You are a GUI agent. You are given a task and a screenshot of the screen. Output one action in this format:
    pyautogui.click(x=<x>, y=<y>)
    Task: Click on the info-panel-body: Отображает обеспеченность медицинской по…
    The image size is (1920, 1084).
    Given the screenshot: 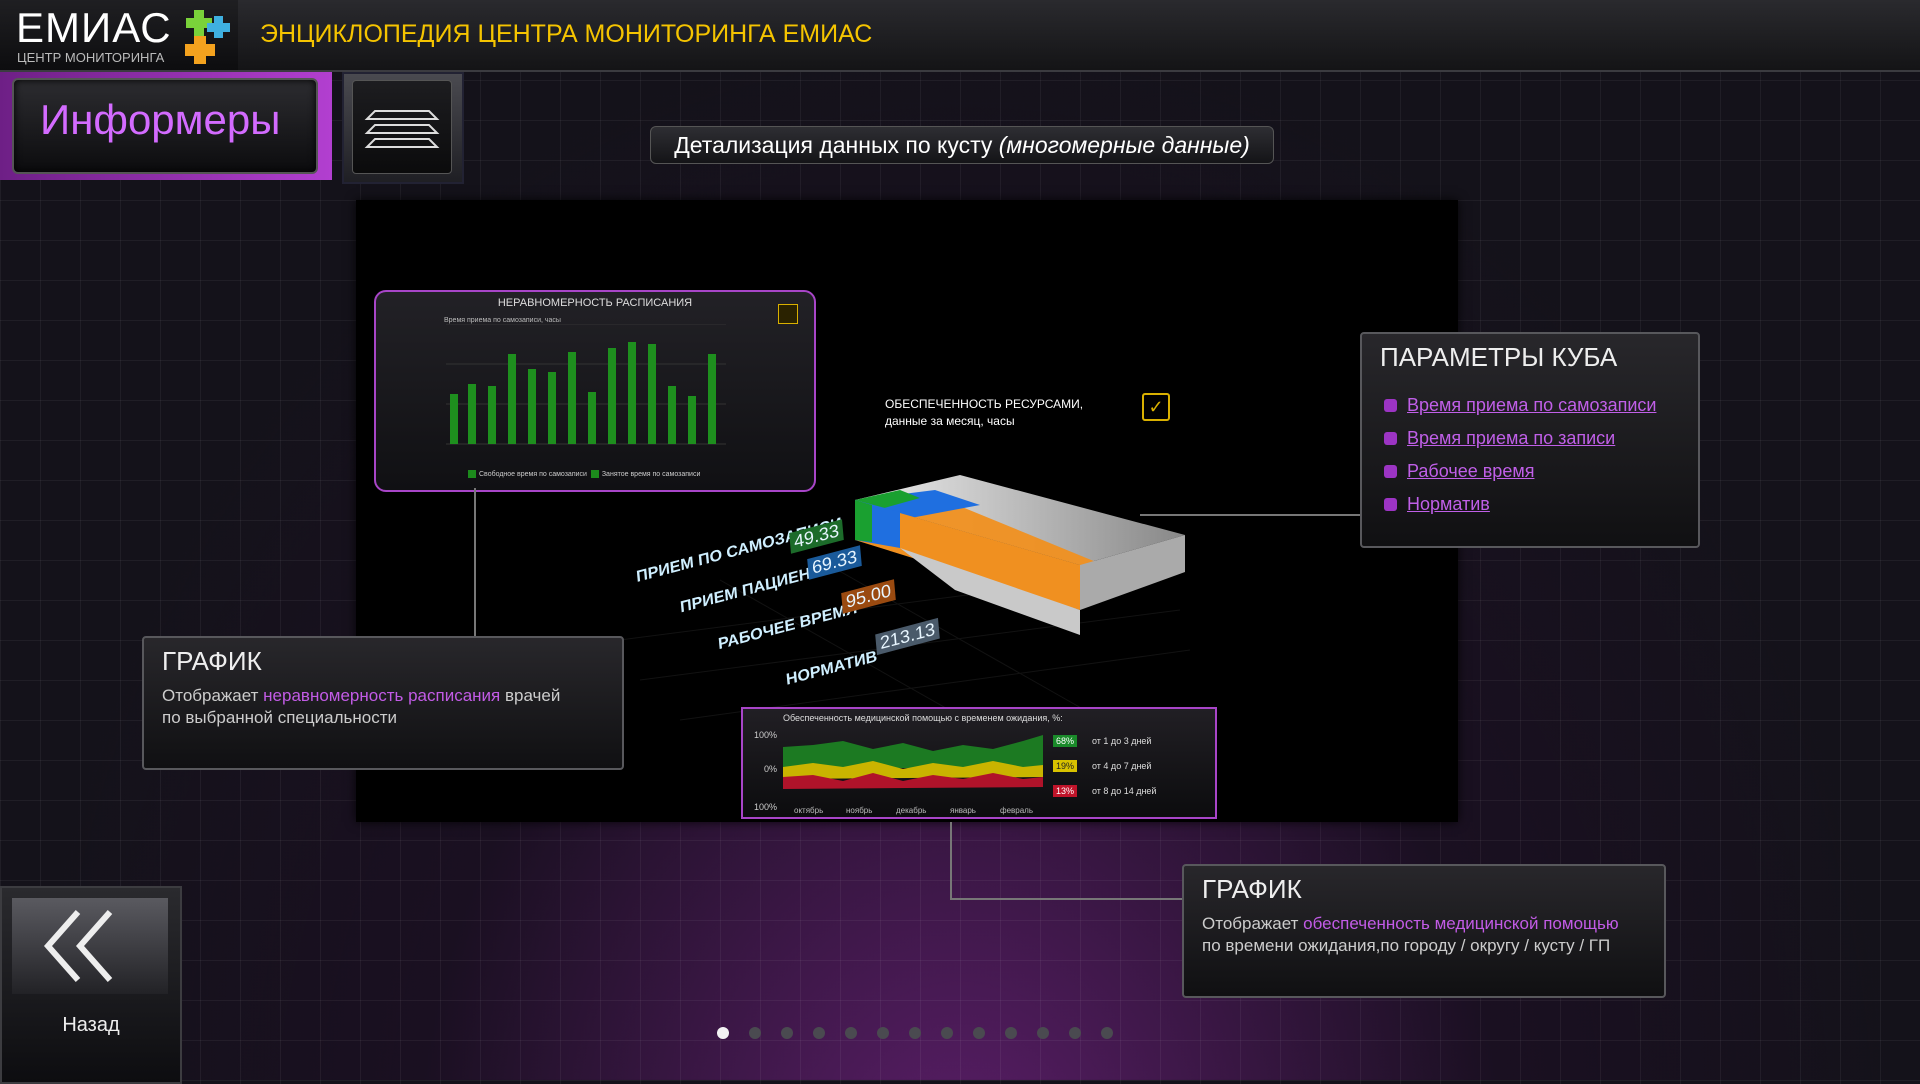 What is the action you would take?
    pyautogui.click(x=1424, y=935)
    